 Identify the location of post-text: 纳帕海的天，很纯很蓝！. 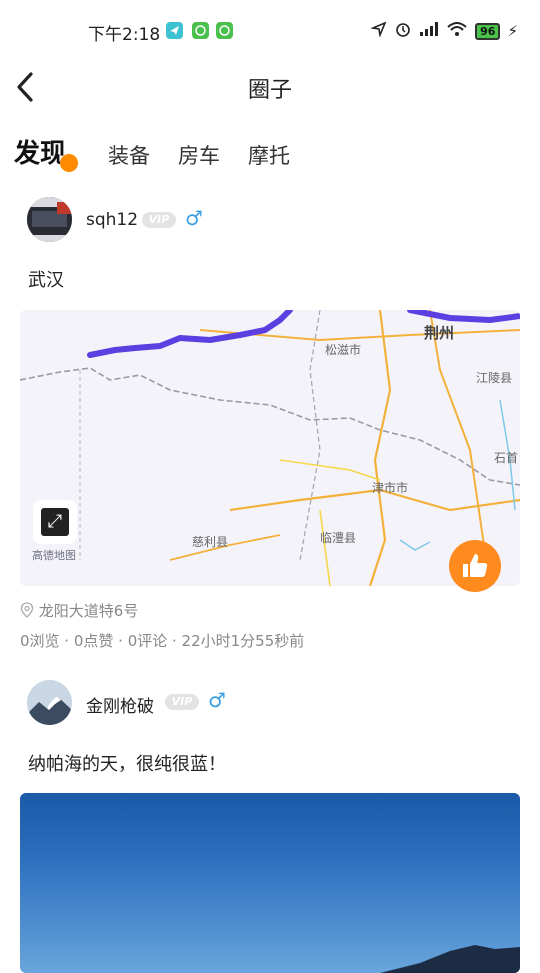
(127, 764).